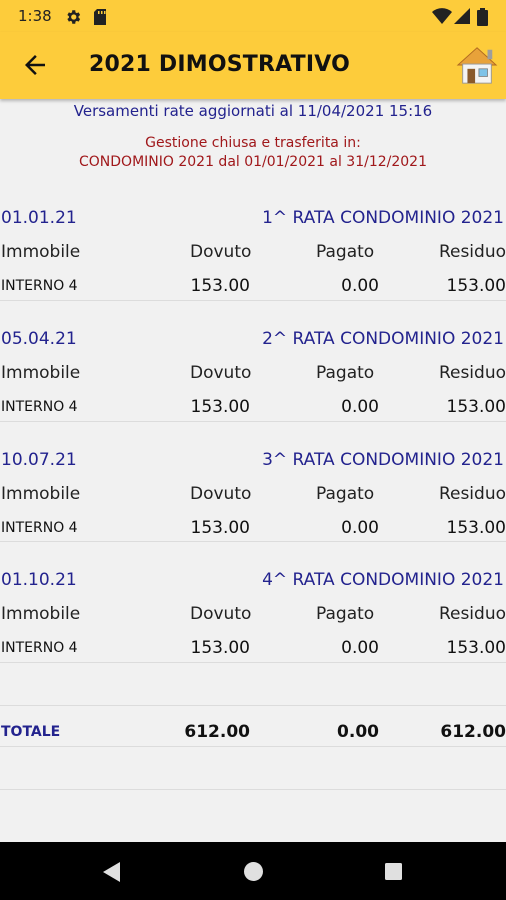 This screenshot has height=900, width=506. What do you see at coordinates (219, 64) in the screenshot?
I see `page-title: 2021 DIMOSTRATIVO` at bounding box center [219, 64].